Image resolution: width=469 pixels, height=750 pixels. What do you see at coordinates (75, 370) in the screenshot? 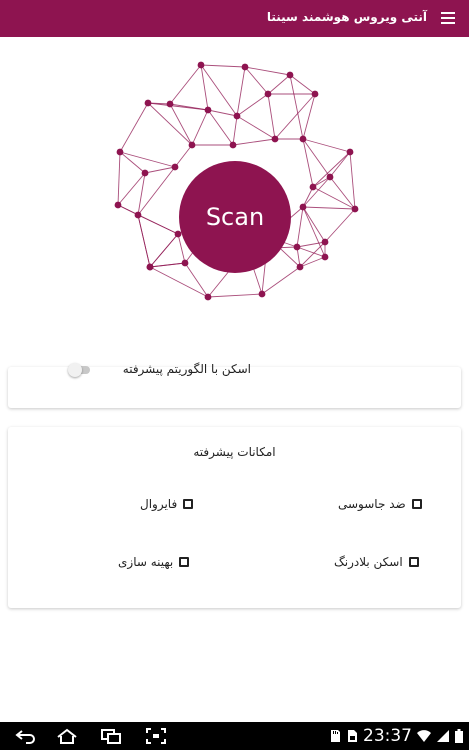
I see `toggle-knob` at bounding box center [75, 370].